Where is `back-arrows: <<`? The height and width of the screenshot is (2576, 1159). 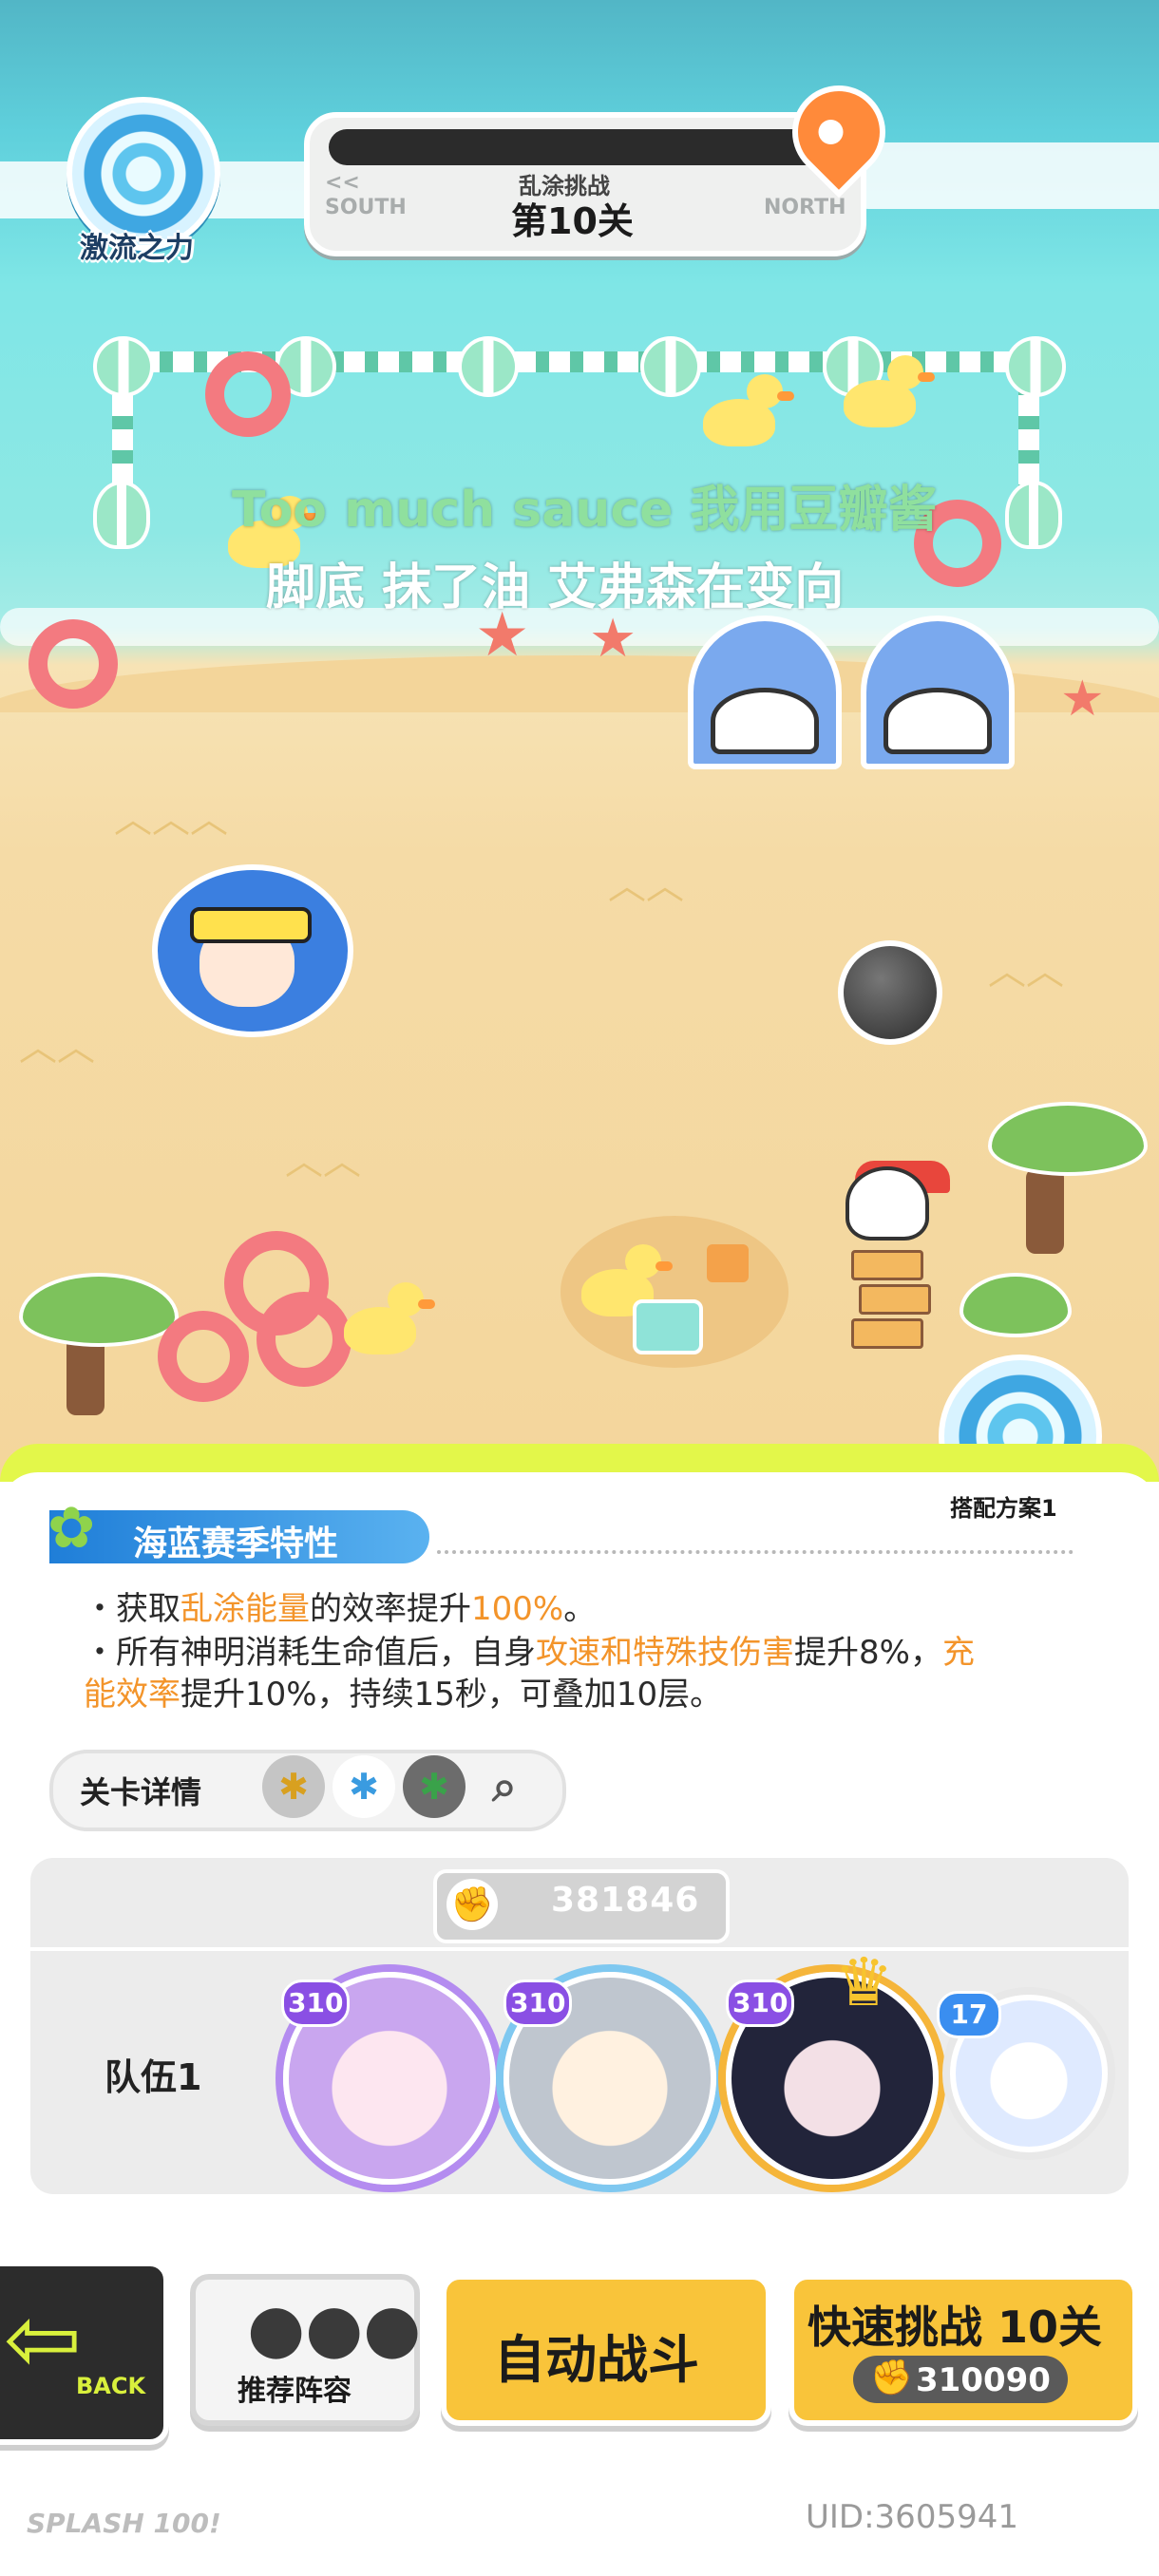 back-arrows: << is located at coordinates (342, 183).